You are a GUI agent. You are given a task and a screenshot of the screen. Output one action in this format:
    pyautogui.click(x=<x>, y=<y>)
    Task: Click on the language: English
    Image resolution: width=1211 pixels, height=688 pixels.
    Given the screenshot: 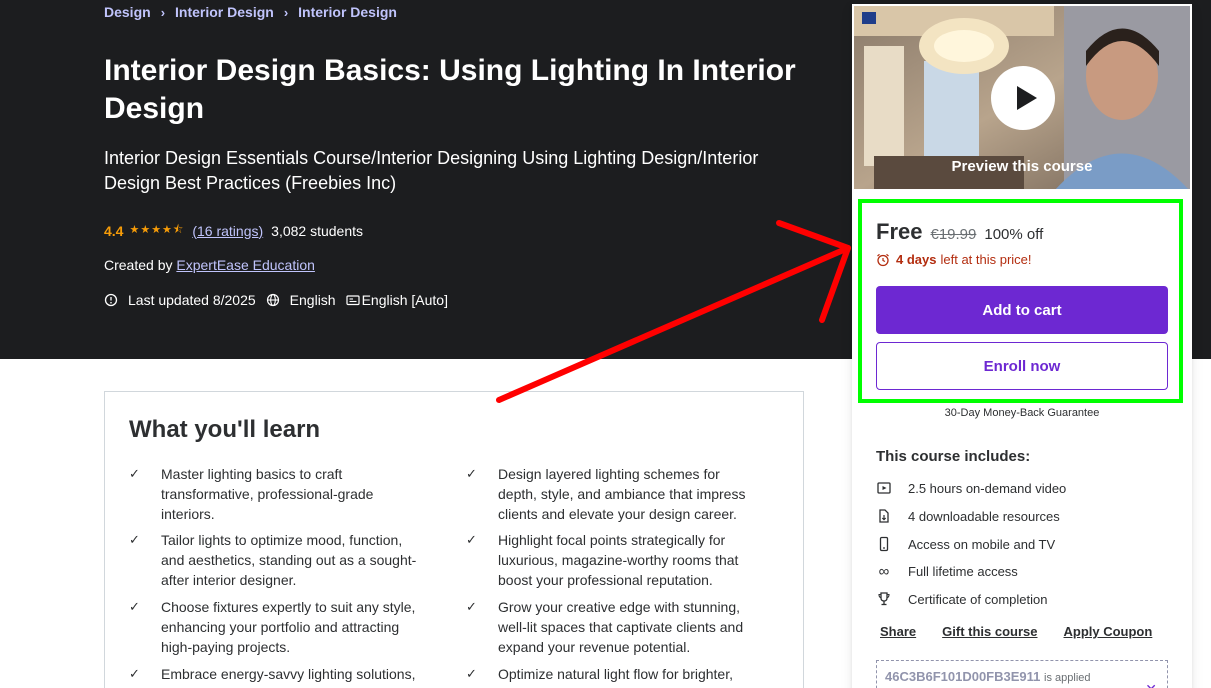 What is the action you would take?
    pyautogui.click(x=301, y=300)
    